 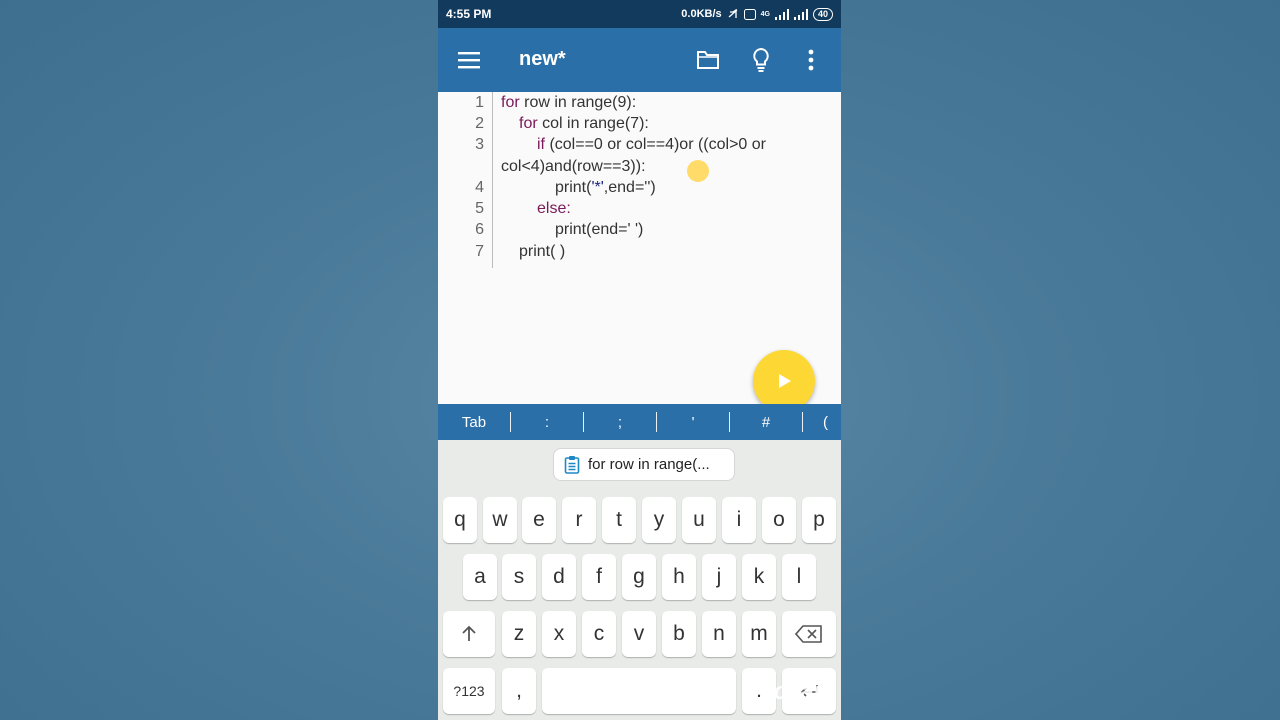 What do you see at coordinates (539, 520) in the screenshot?
I see `key-e: e` at bounding box center [539, 520].